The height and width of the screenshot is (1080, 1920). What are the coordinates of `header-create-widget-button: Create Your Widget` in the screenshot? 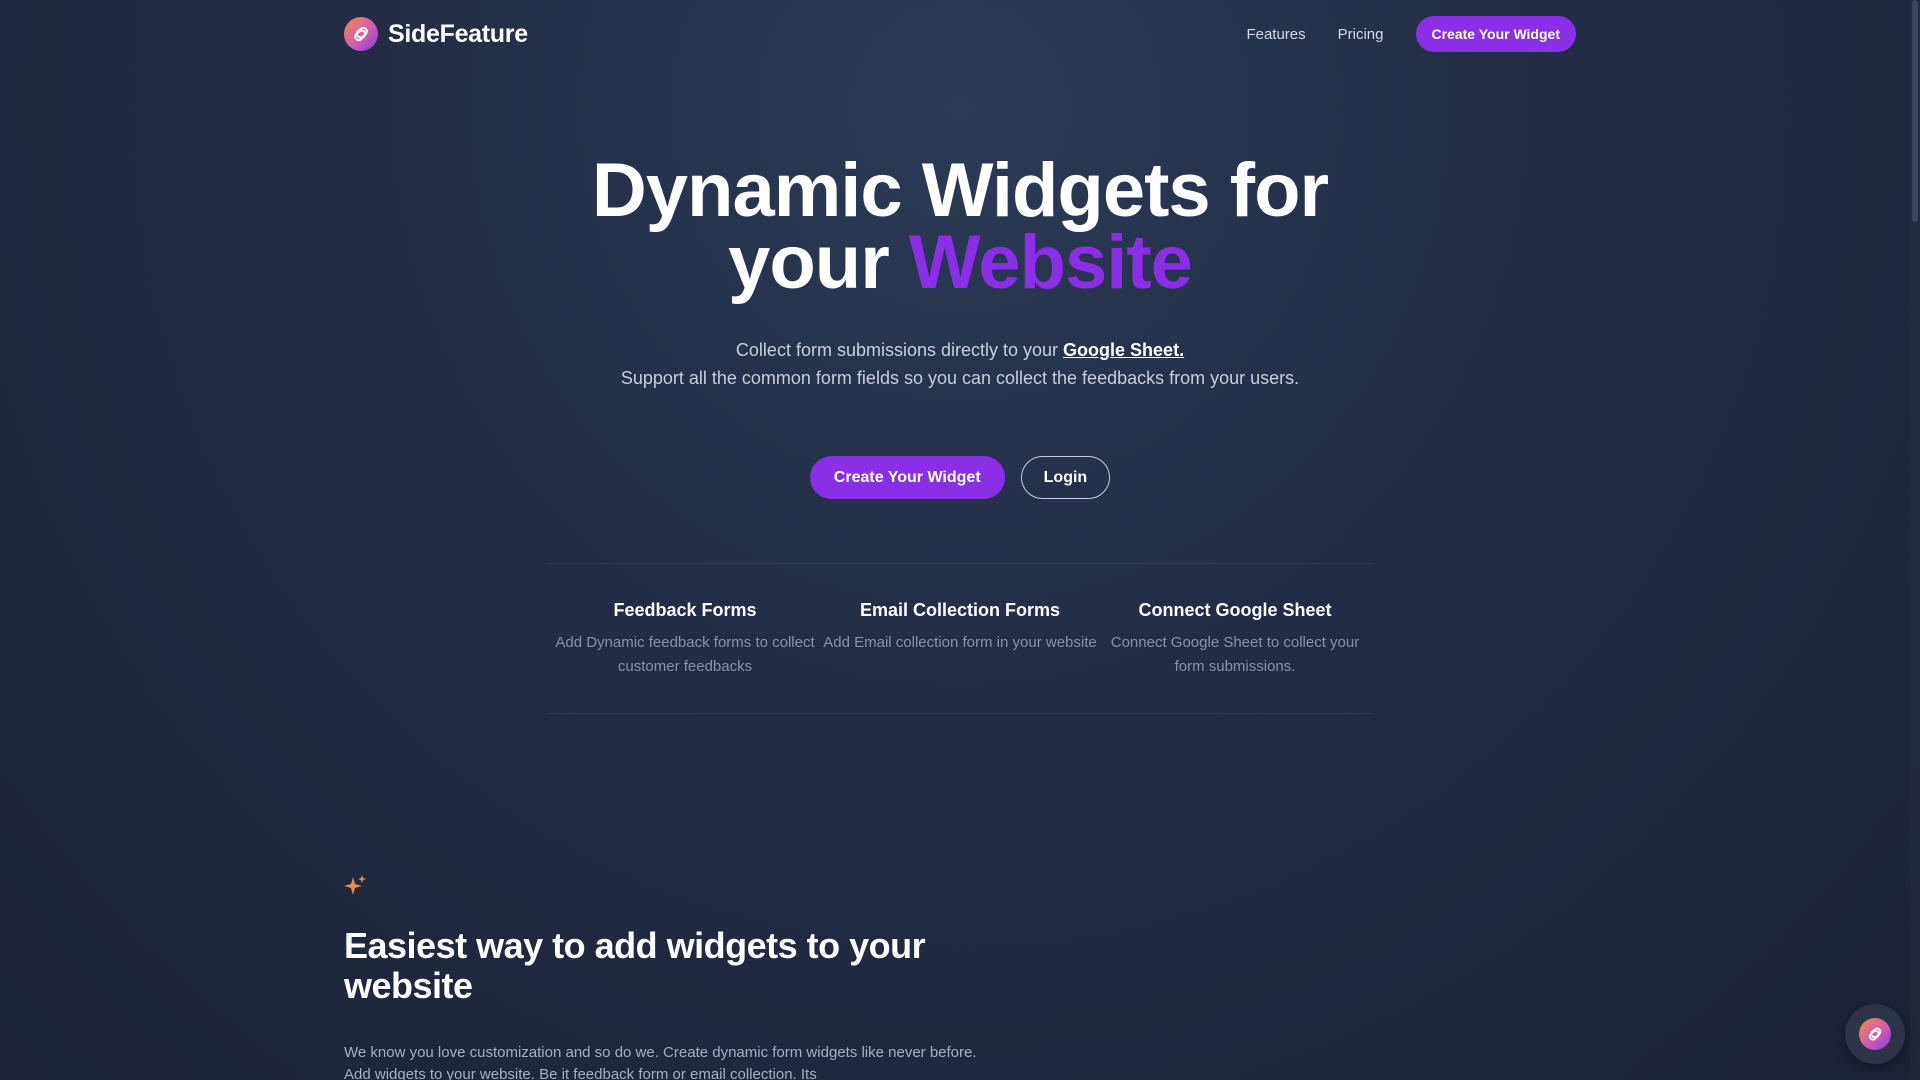 It's located at (1495, 34).